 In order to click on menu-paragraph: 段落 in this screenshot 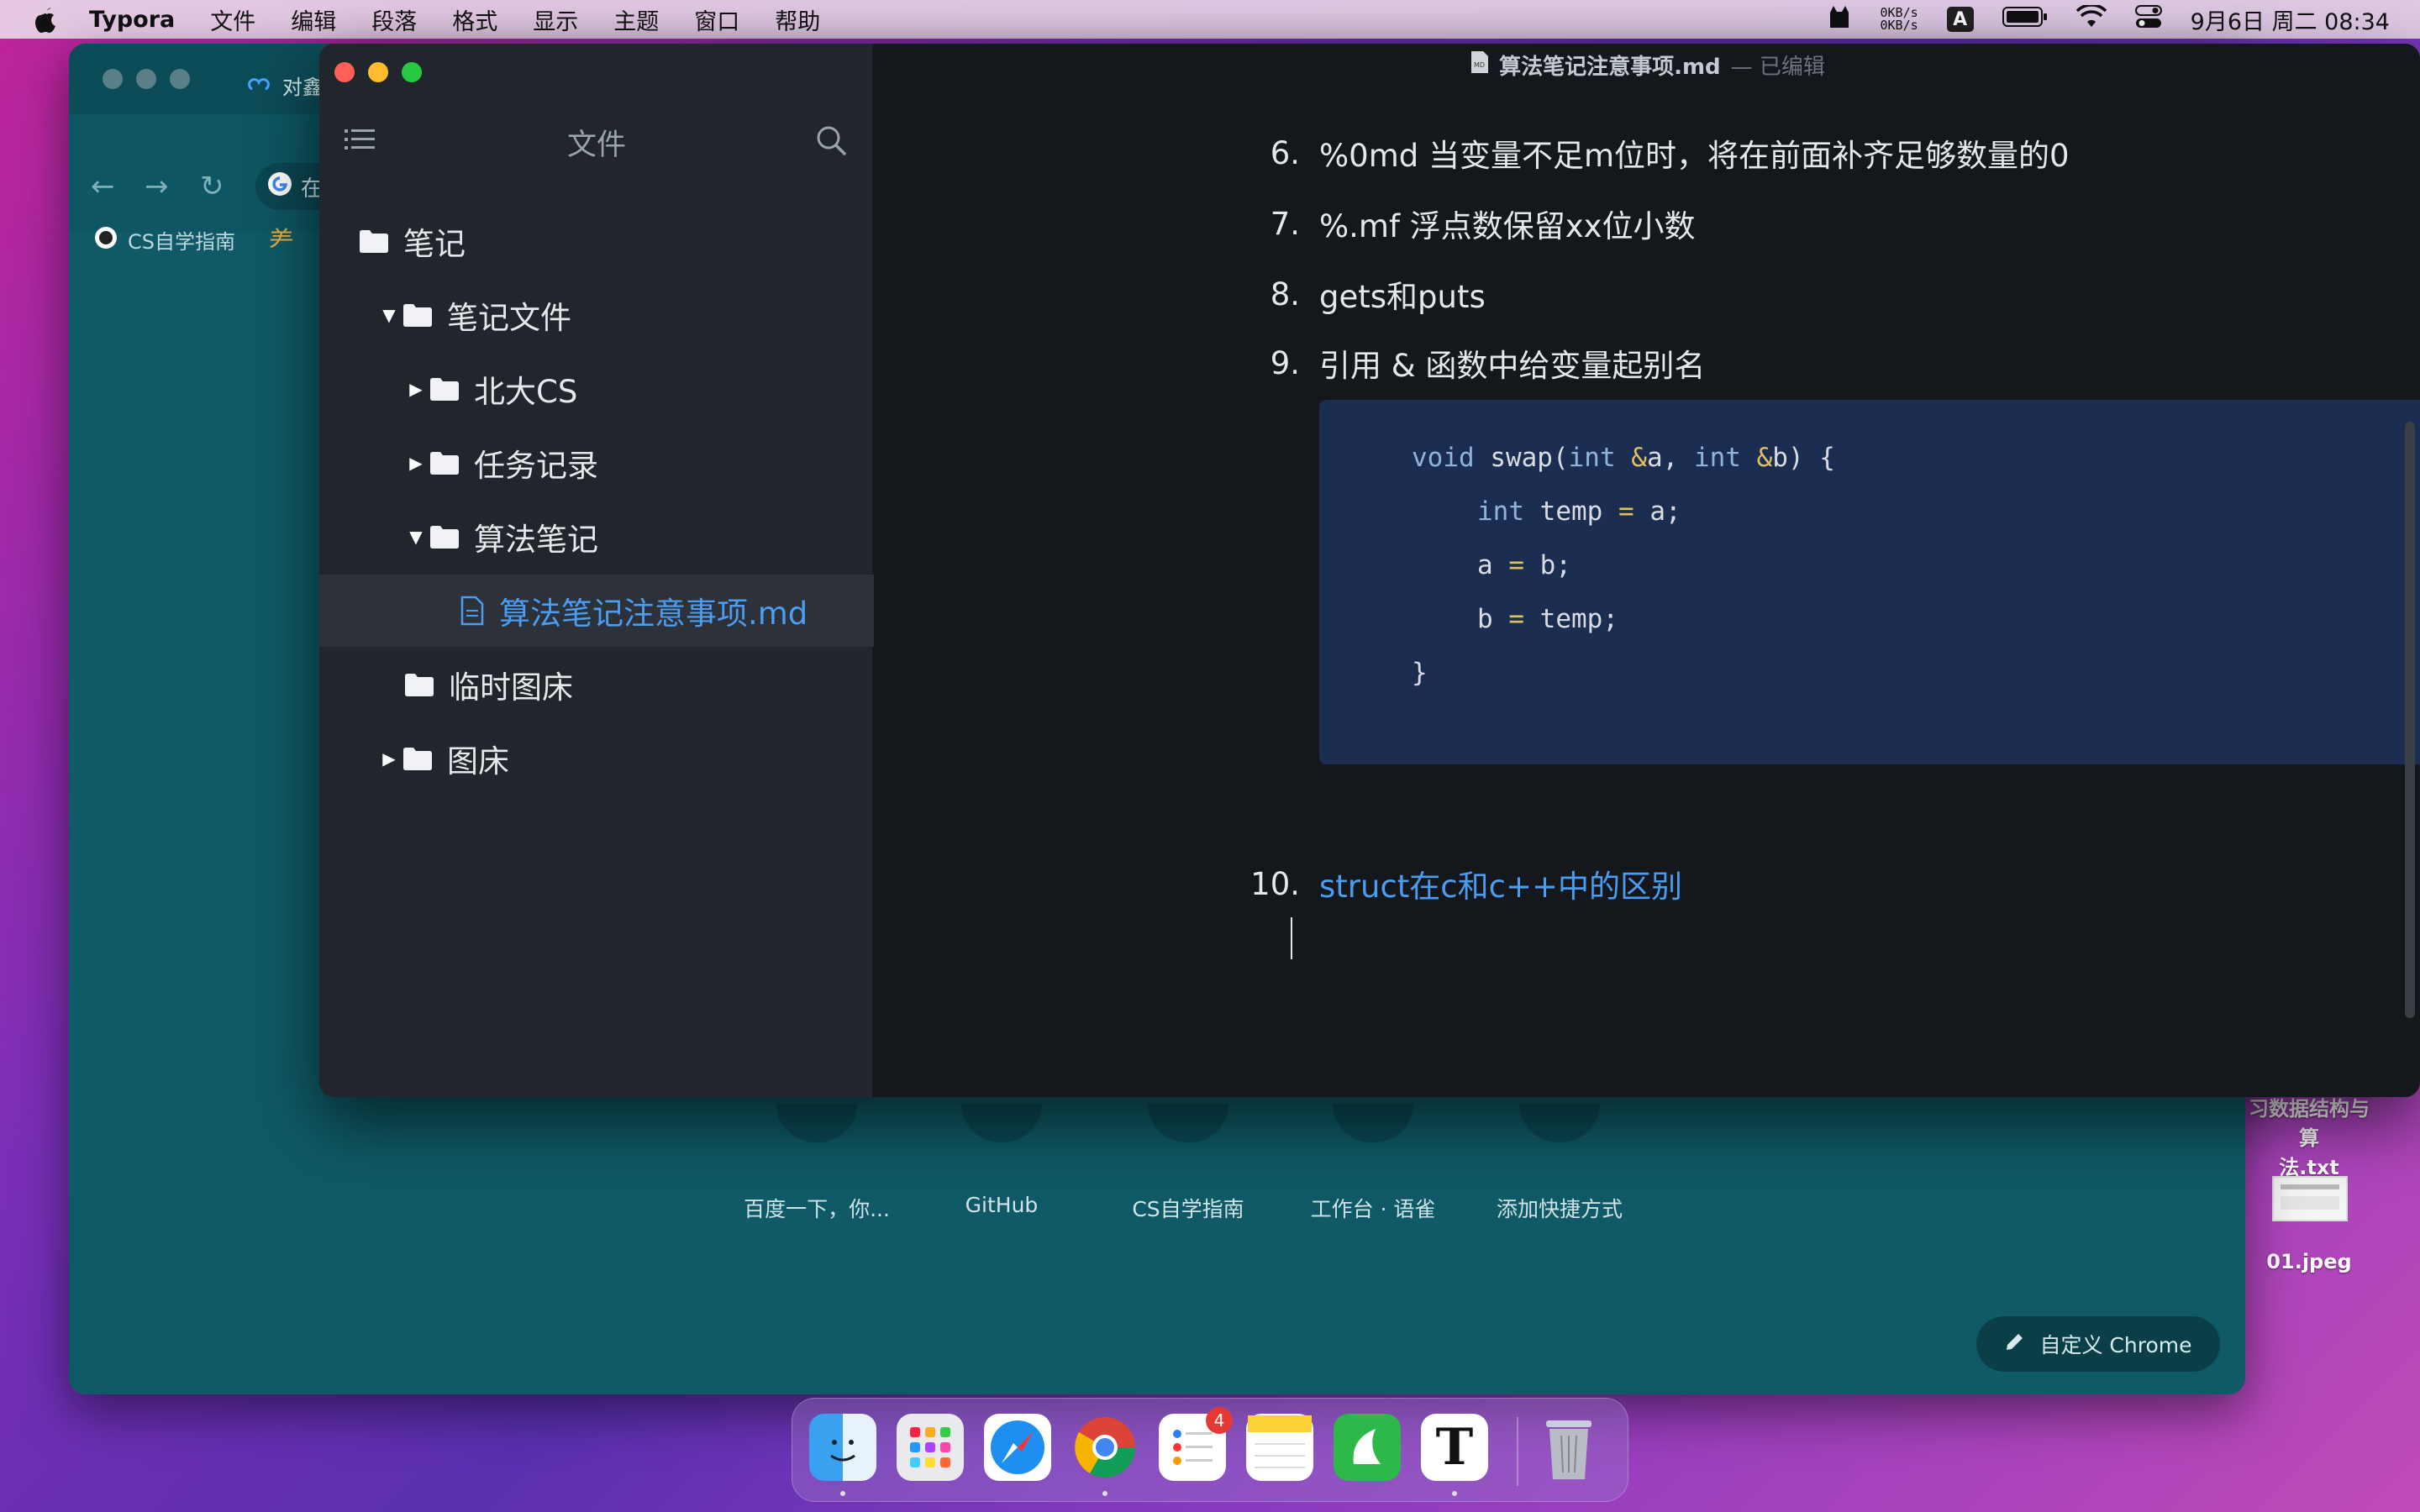, I will do `click(394, 19)`.